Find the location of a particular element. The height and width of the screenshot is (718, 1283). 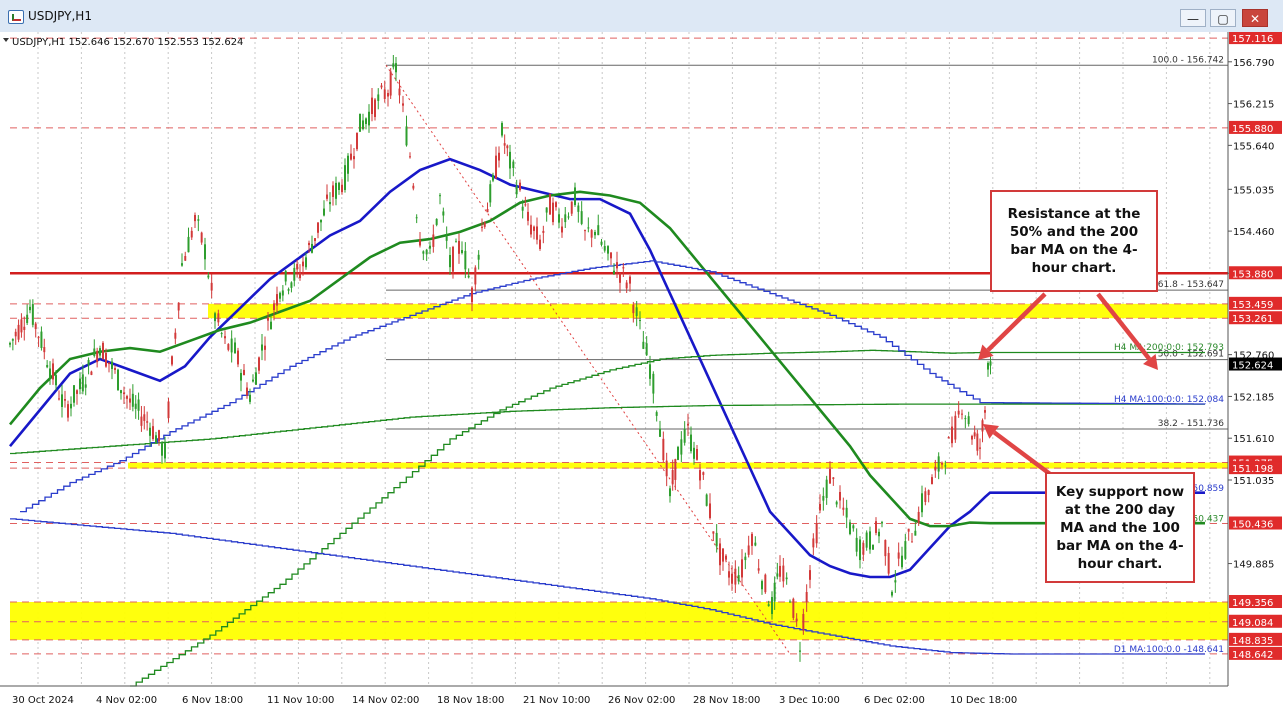

price-level-tag-label: 149.356 is located at coordinates (1252, 603).